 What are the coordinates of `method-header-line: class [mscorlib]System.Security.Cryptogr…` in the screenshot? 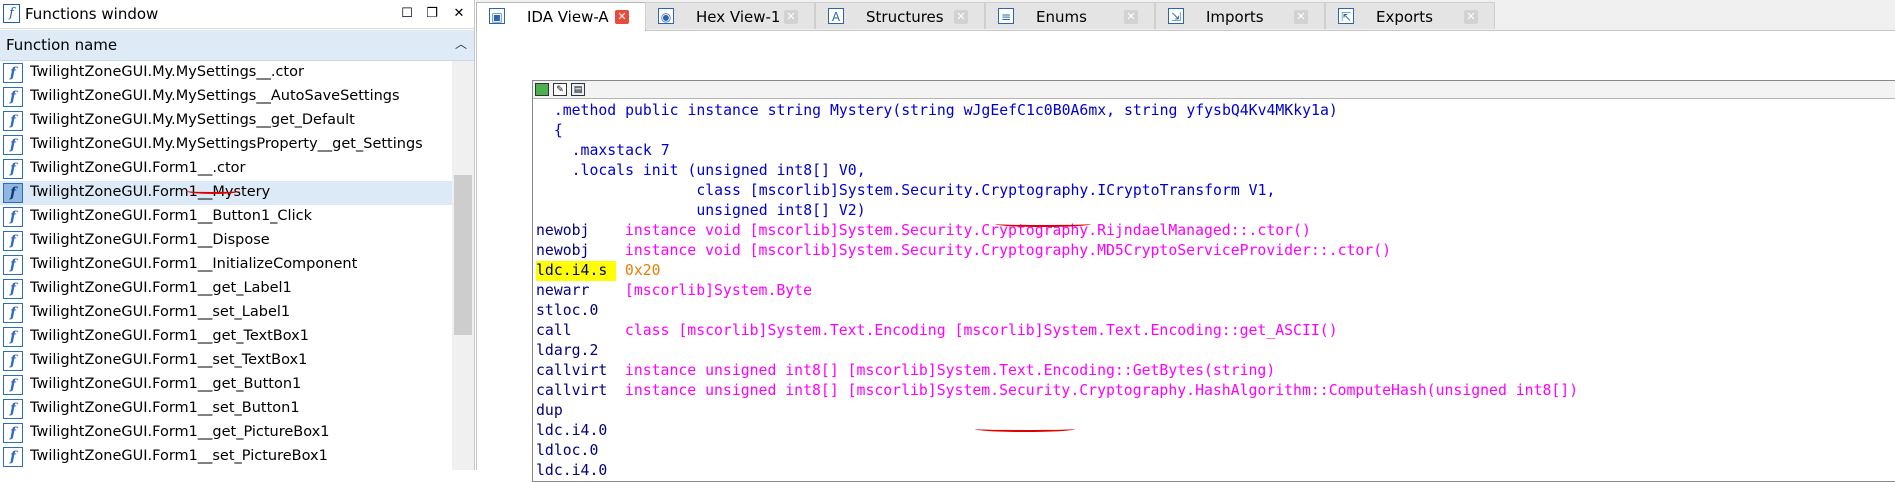 It's located at (1057, 191).